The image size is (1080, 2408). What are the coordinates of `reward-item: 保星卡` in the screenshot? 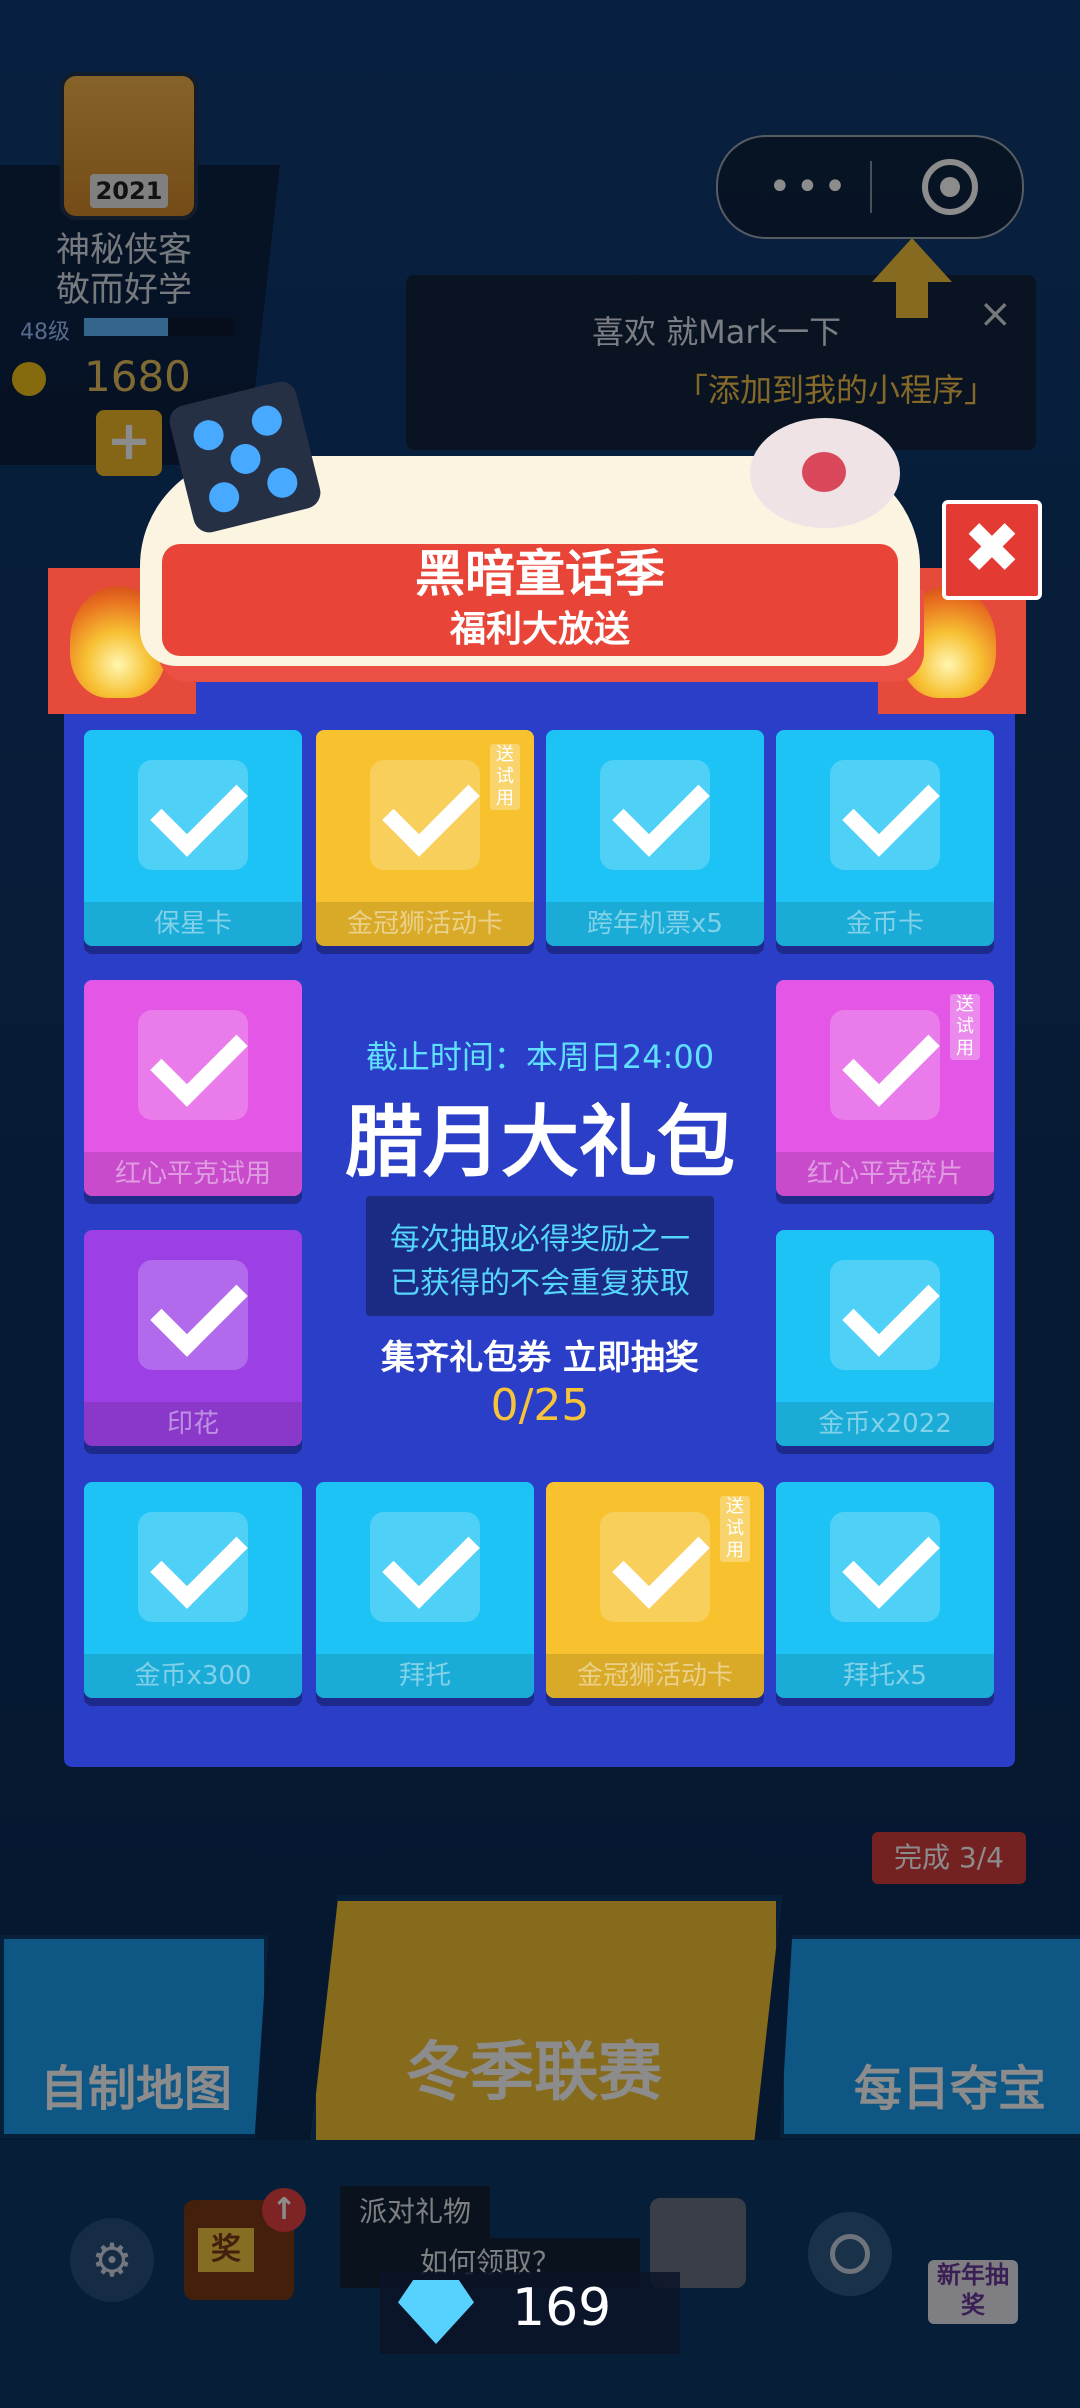 It's located at (193, 838).